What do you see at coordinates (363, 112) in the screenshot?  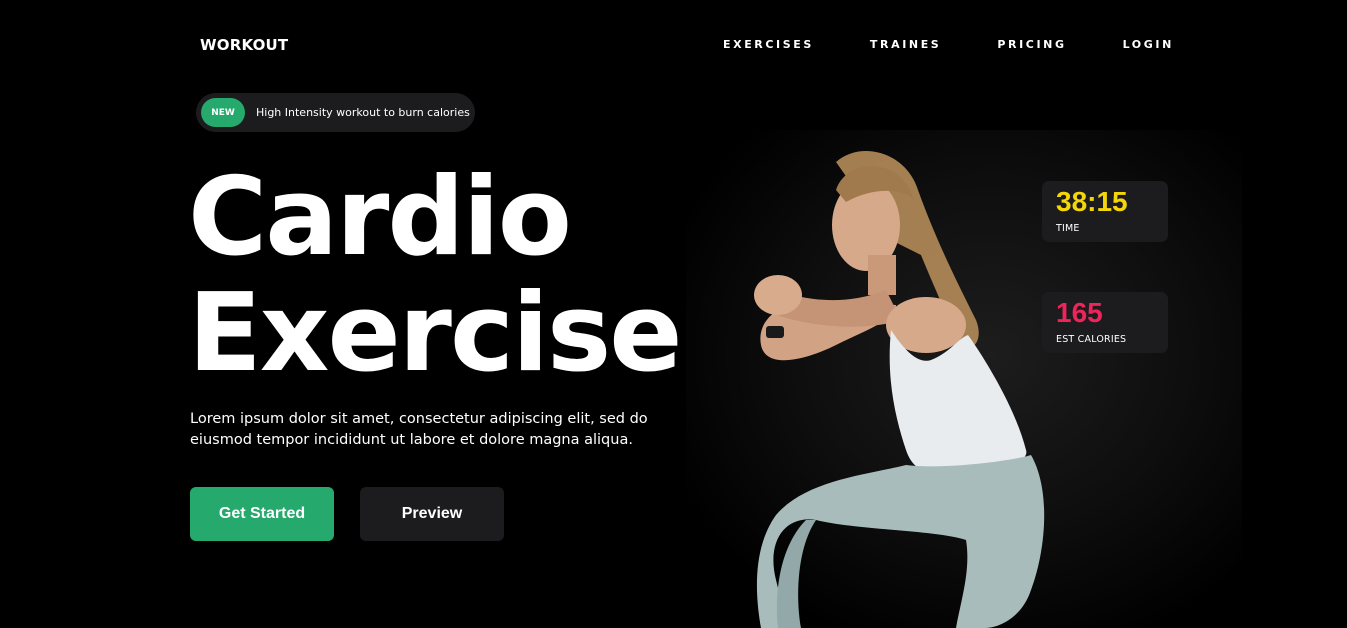 I see `promo-text: High Intensity workout to burn calories` at bounding box center [363, 112].